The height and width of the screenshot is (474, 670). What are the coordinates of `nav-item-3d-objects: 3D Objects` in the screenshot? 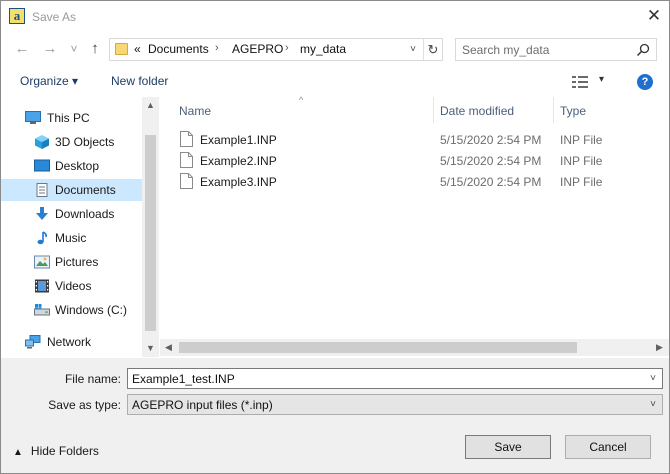 It's located at (71, 142).